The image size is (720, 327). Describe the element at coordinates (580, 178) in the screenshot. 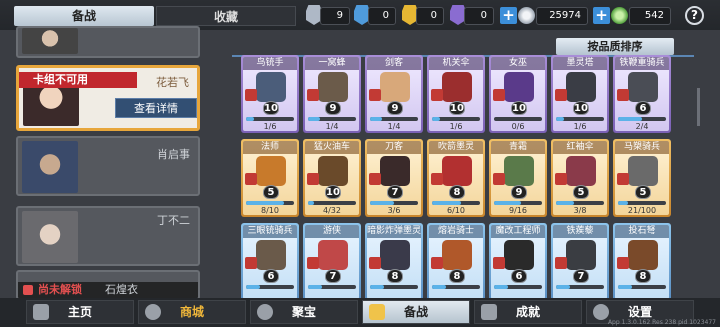

I see `unit-card: 红袖伞 5 3/8` at that location.